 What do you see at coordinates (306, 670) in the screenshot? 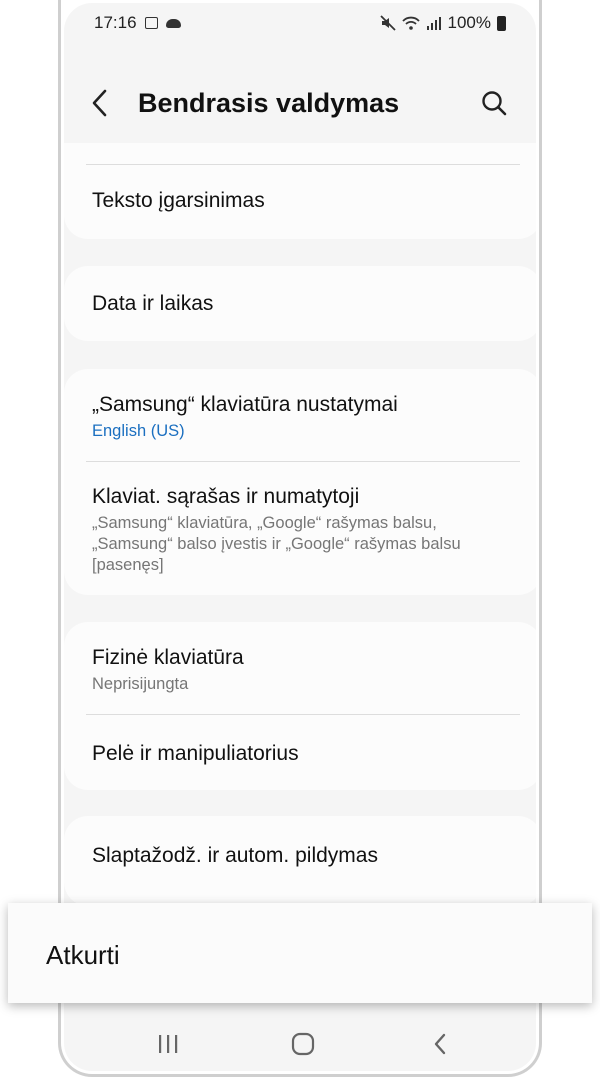
I see `list-item-physical-keyboard: Fizinė klaviatūra Neprisijungta` at bounding box center [306, 670].